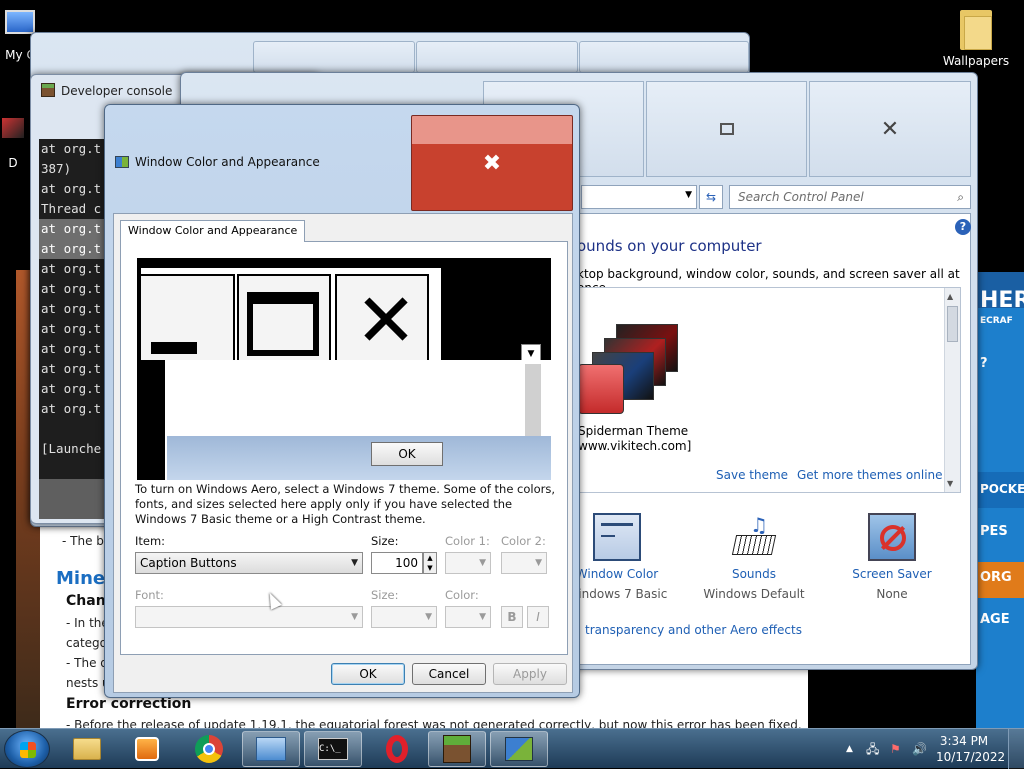  Describe the element at coordinates (27, 749) in the screenshot. I see `start-button` at that location.